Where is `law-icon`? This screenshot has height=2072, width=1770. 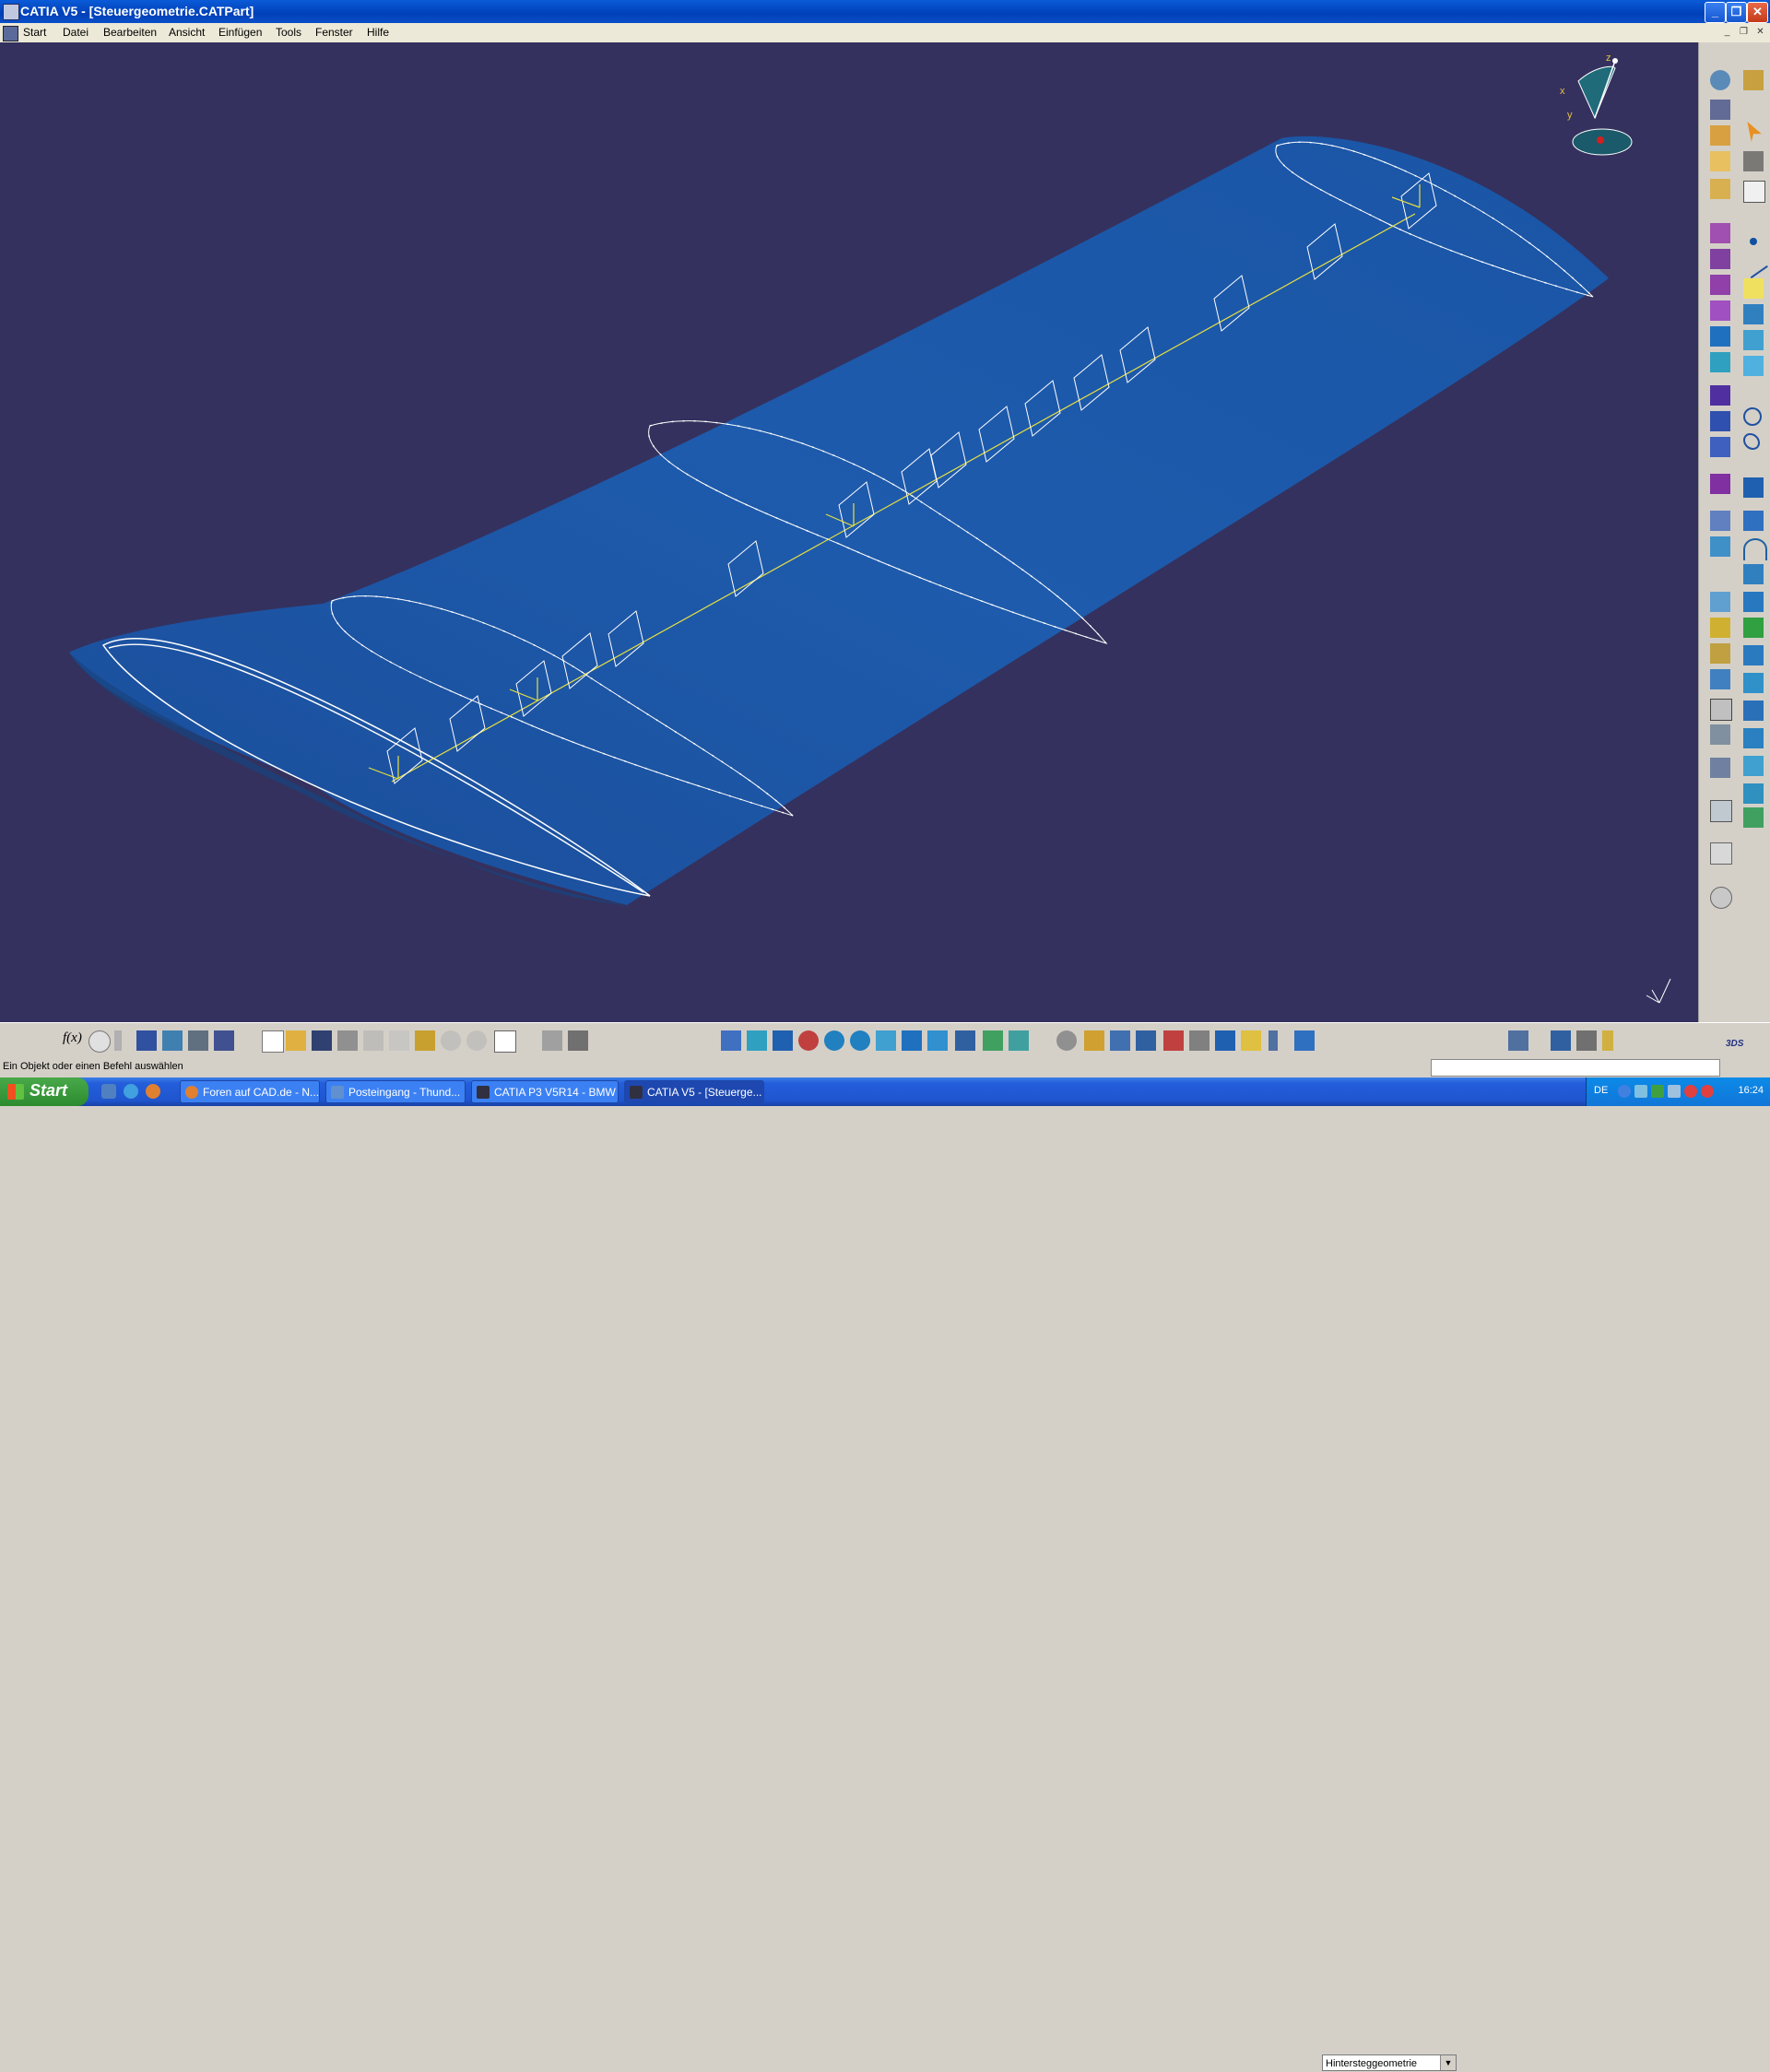
law-icon is located at coordinates (1720, 768).